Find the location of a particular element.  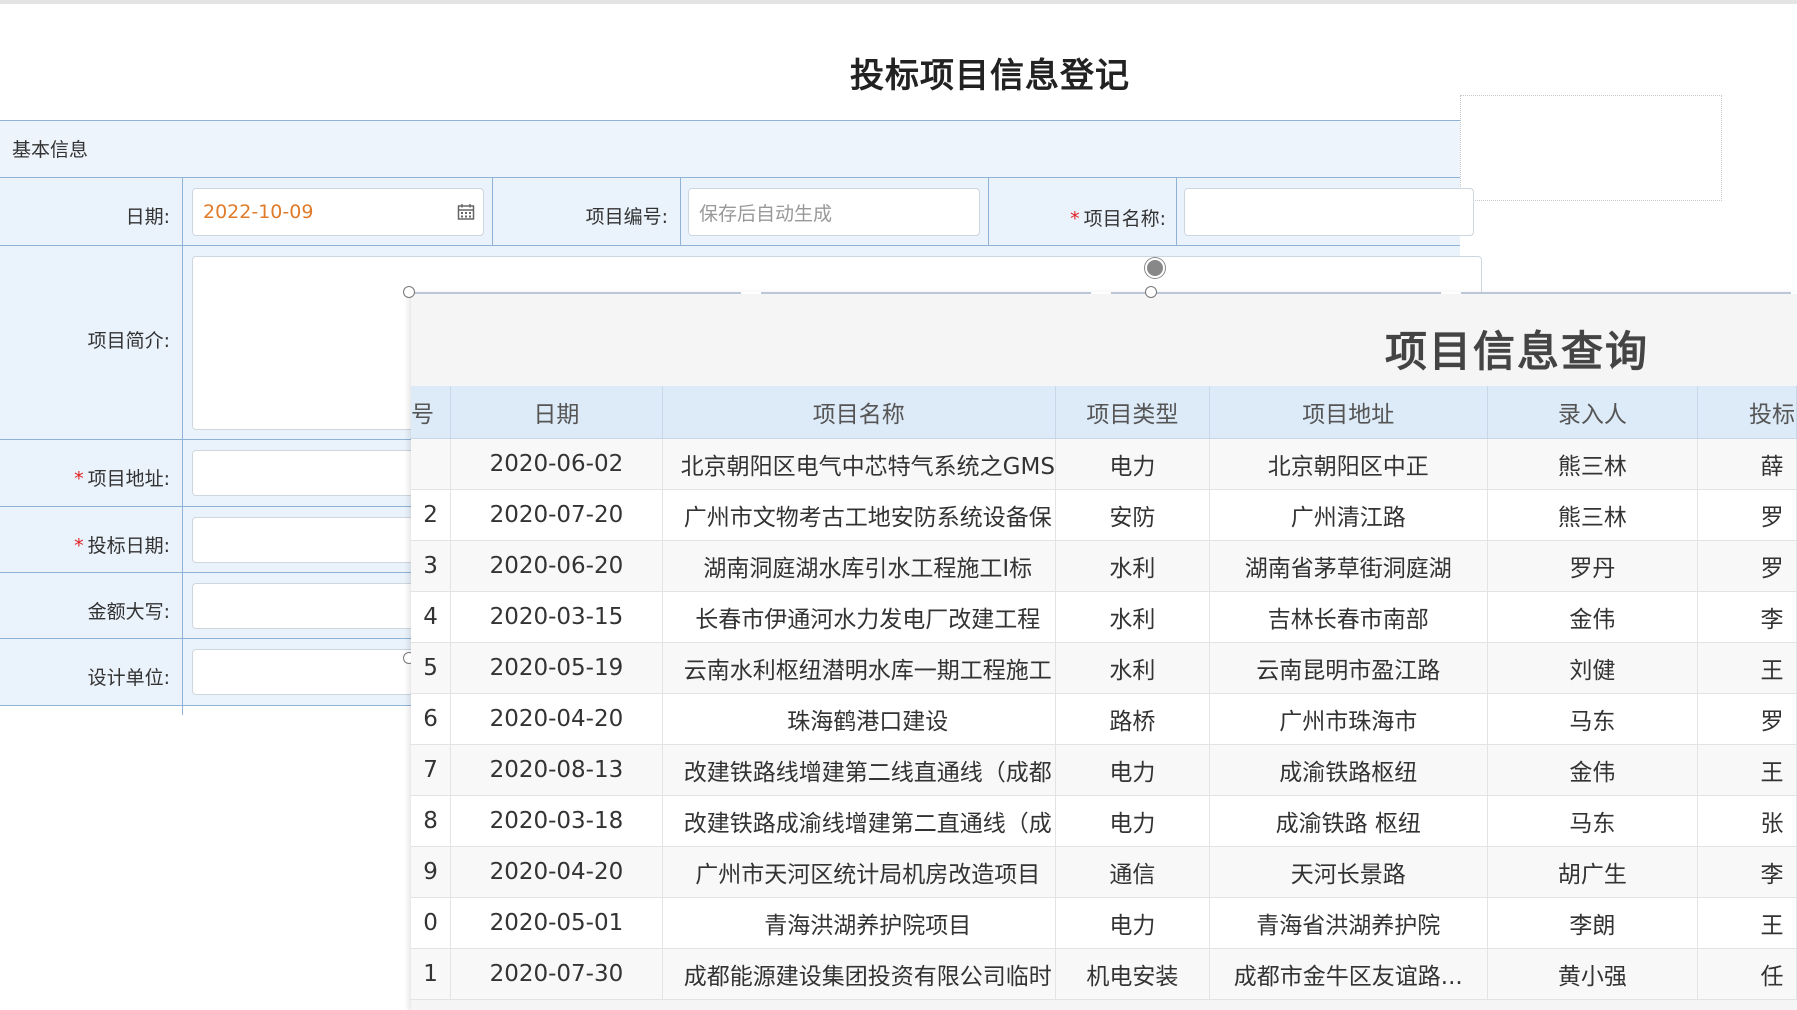

date-value: 2022-10-09 is located at coordinates (258, 212).